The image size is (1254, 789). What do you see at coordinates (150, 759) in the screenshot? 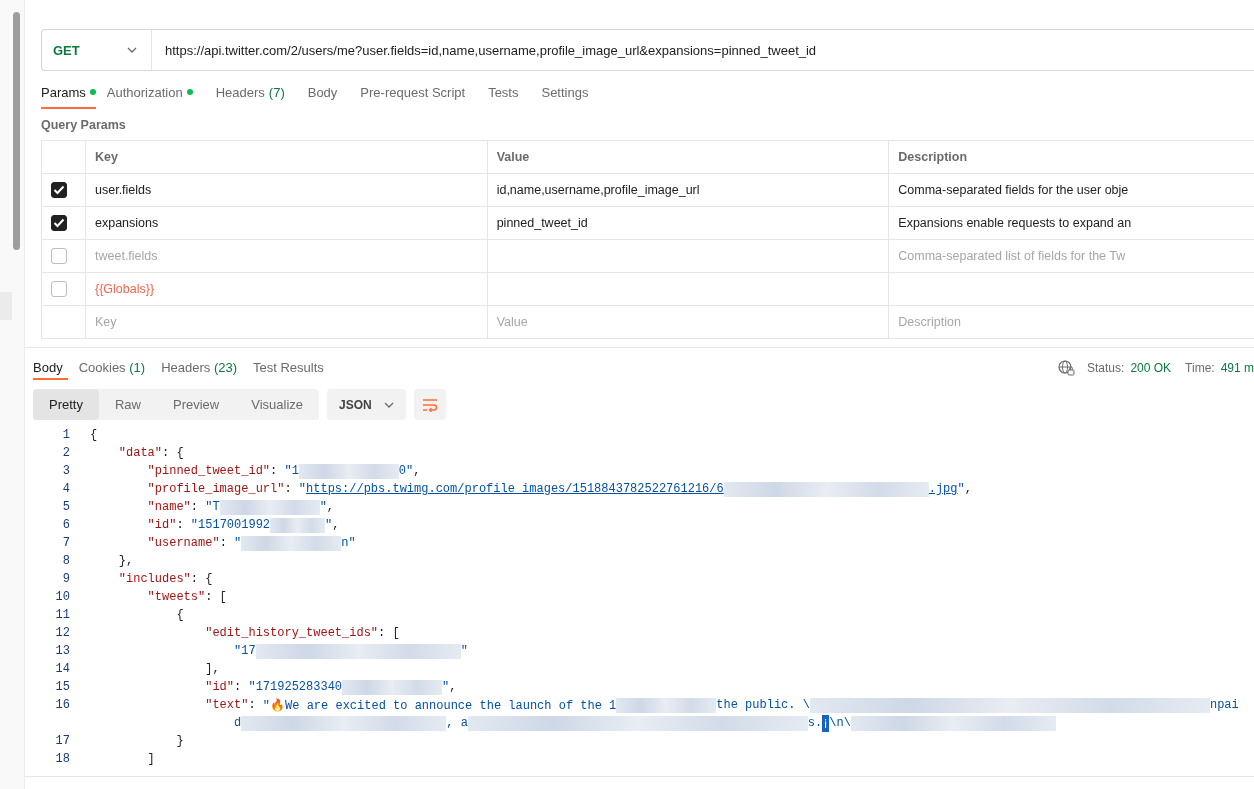
I see `code-text: ]` at bounding box center [150, 759].